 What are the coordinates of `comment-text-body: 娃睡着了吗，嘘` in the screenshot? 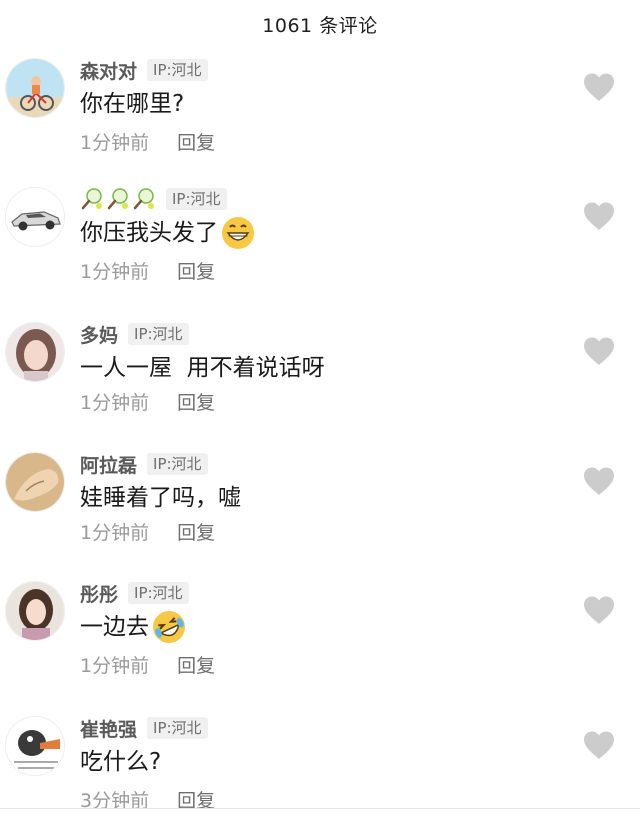 It's located at (160, 498).